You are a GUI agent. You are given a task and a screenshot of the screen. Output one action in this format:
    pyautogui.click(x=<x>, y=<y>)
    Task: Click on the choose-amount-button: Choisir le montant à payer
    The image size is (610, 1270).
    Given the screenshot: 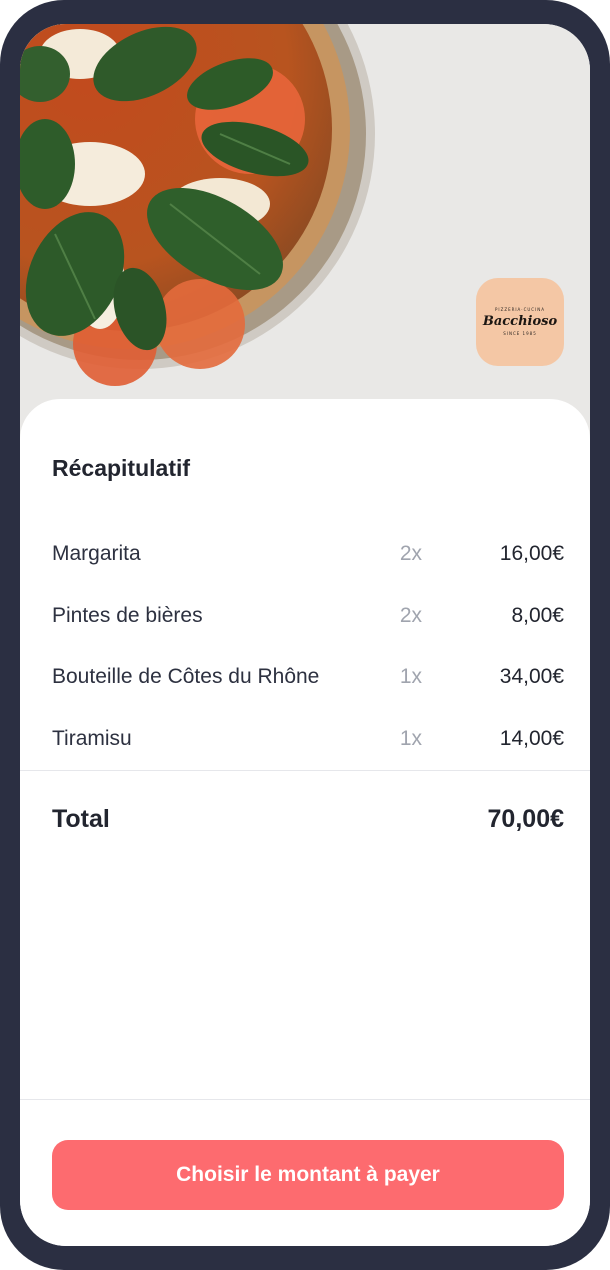 What is the action you would take?
    pyautogui.click(x=308, y=1175)
    